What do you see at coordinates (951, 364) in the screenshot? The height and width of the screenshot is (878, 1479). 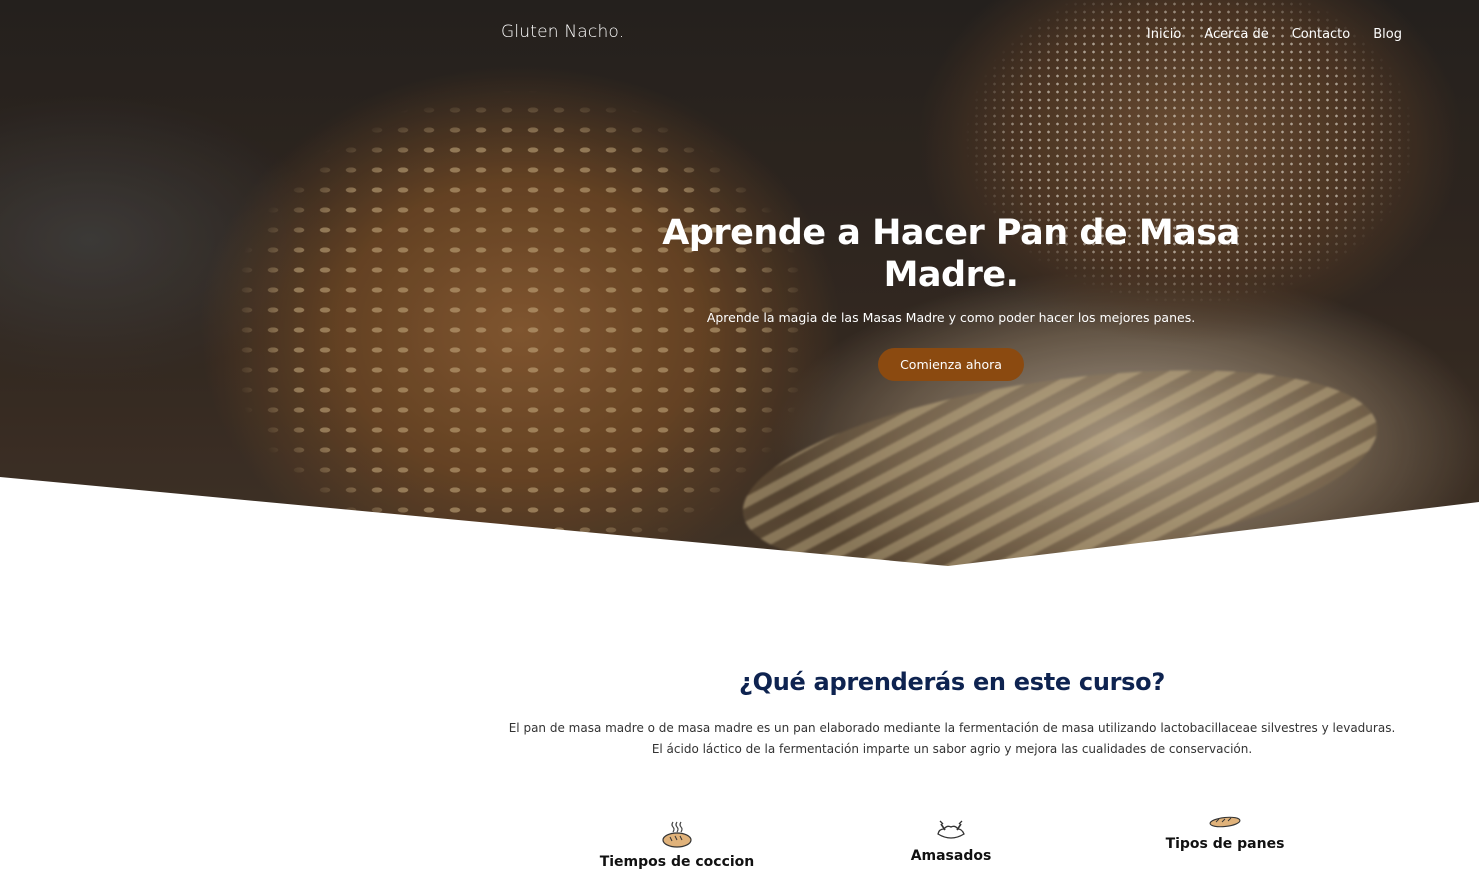 I see `start-now-button: Comienza ahora` at bounding box center [951, 364].